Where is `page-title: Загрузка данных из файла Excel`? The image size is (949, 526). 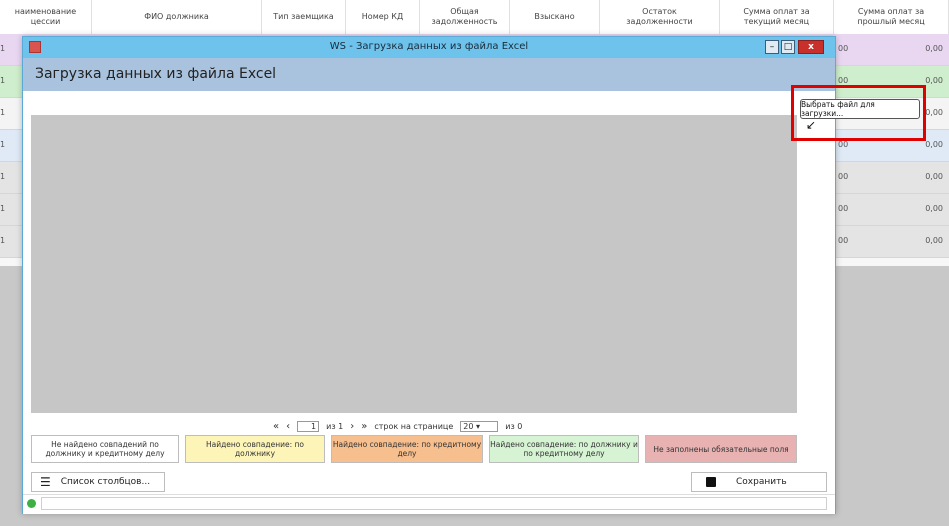
page-title: Загрузка данных из файла Excel is located at coordinates (156, 74).